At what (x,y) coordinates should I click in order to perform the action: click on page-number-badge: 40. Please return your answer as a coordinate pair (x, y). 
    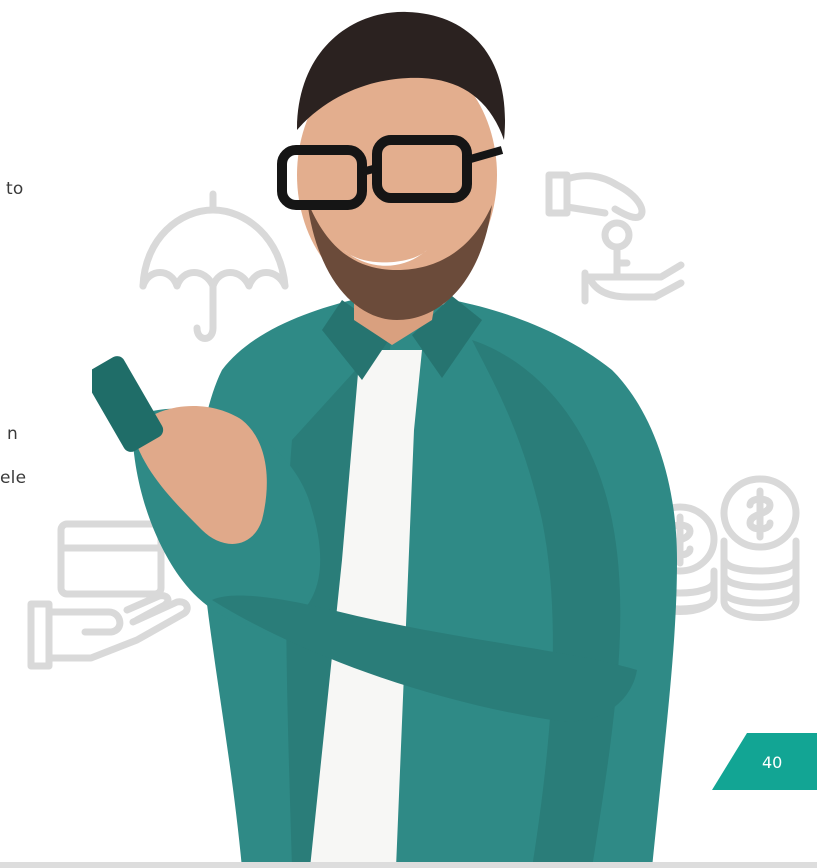
    Looking at the image, I should click on (764, 761).